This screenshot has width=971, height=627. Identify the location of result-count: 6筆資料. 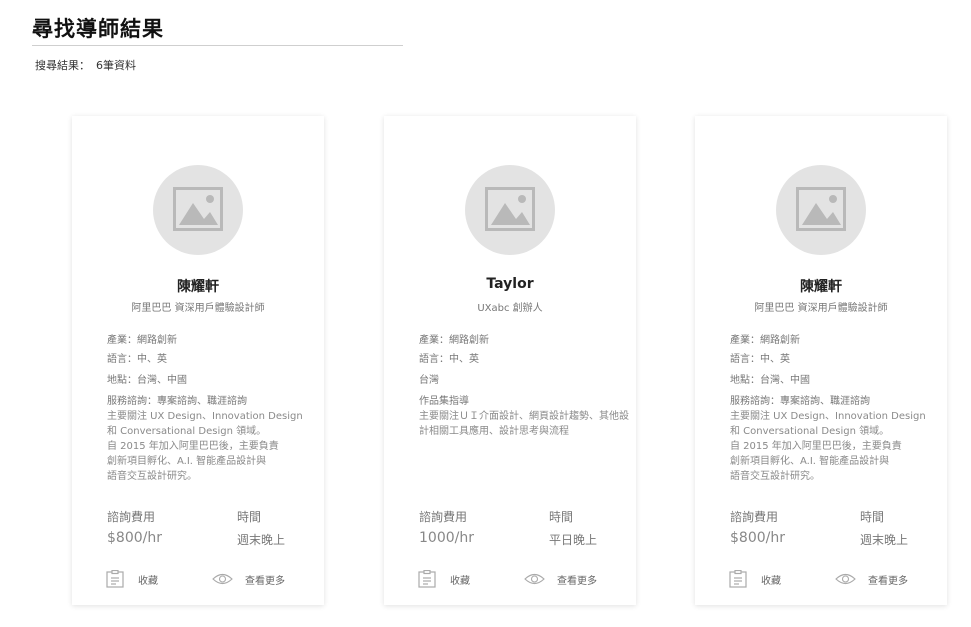
(116, 65).